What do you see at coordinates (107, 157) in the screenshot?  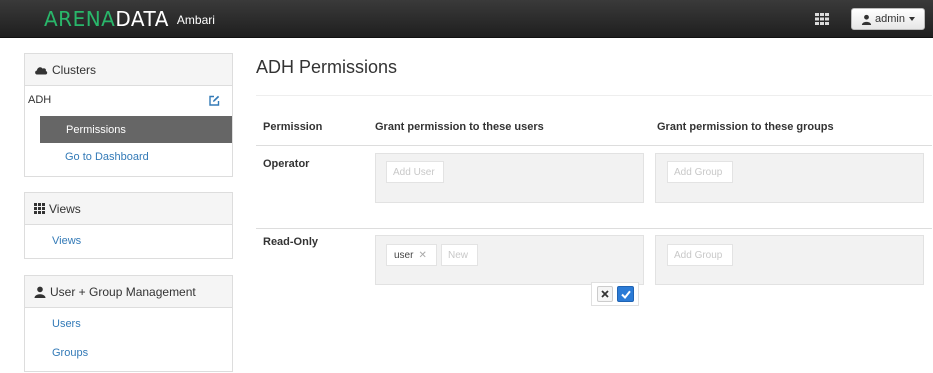 I see `go-to-dashboard-link: Go to Dashboard` at bounding box center [107, 157].